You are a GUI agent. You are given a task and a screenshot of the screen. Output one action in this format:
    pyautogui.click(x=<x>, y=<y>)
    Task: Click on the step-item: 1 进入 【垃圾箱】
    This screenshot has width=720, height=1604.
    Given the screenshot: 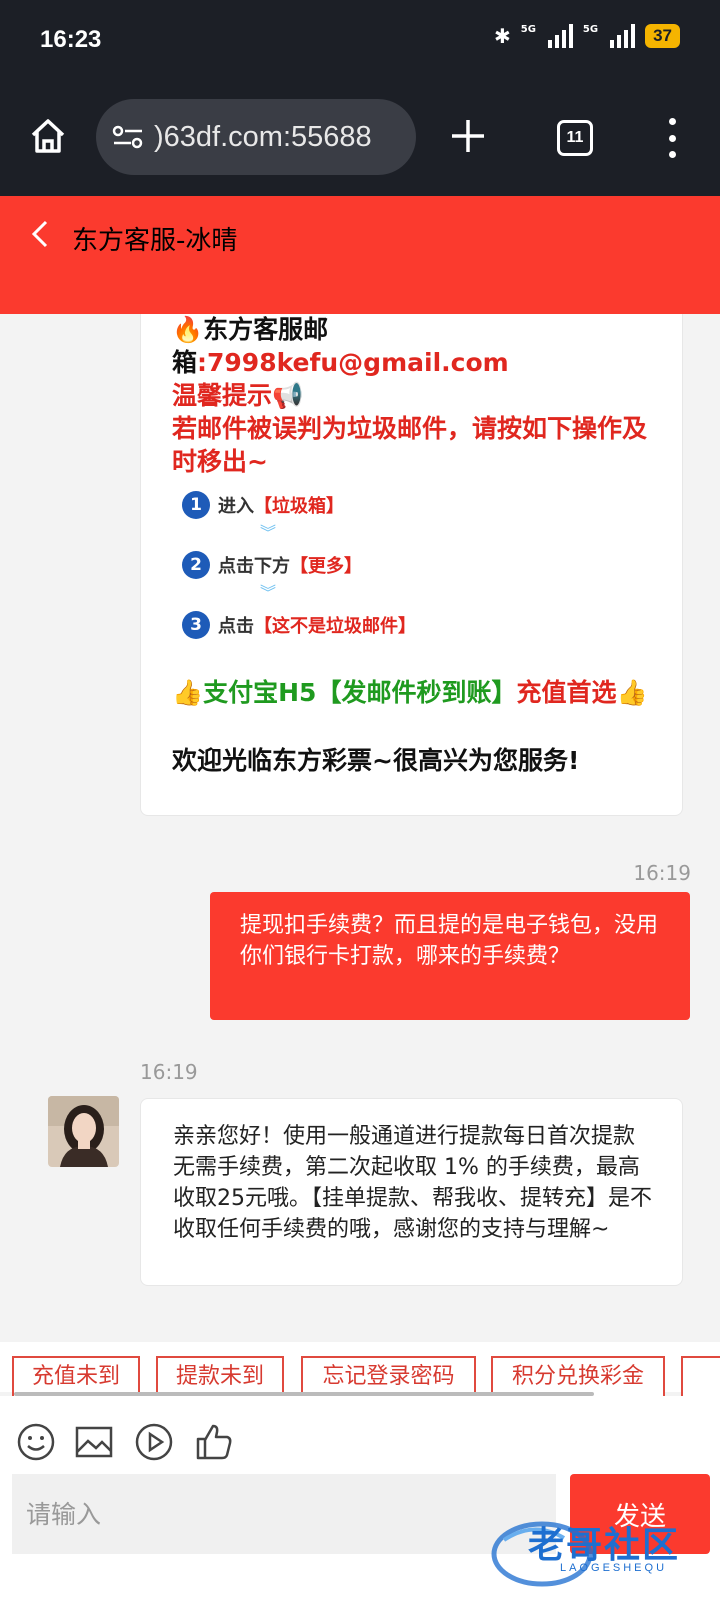 What is the action you would take?
    pyautogui.click(x=422, y=505)
    